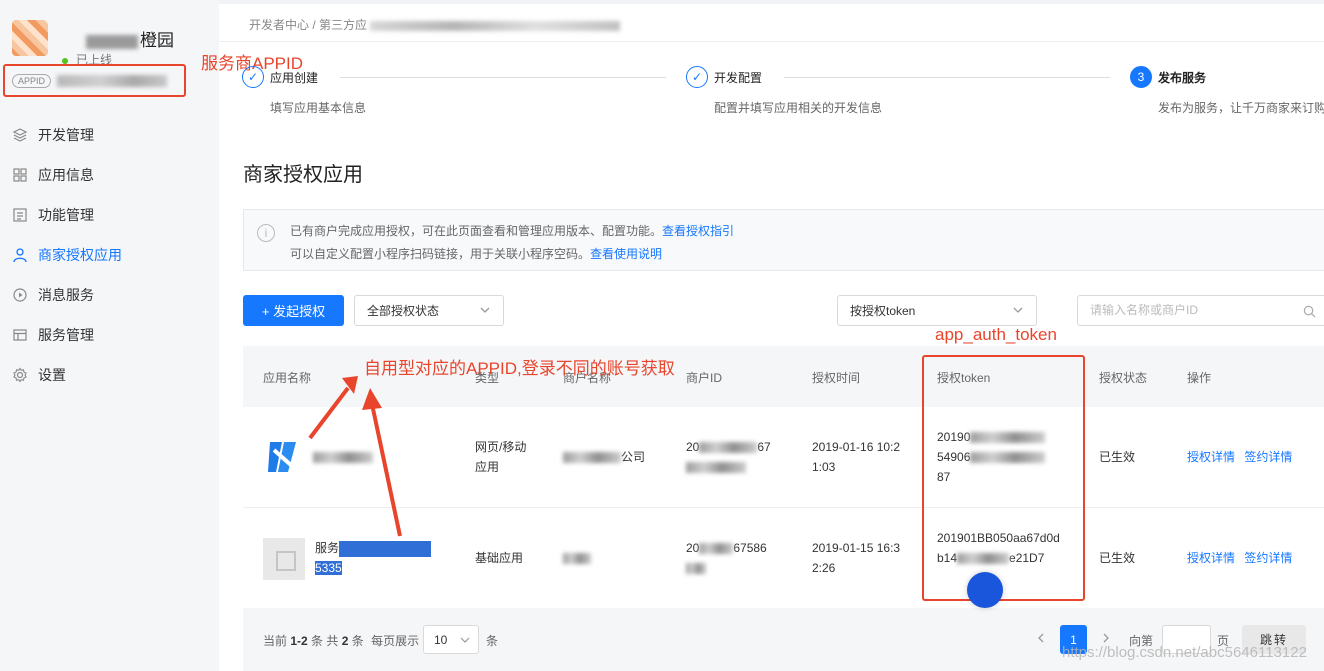 This screenshot has height=671, width=1324. I want to click on auth-time-text: 1:03, so click(824, 467).